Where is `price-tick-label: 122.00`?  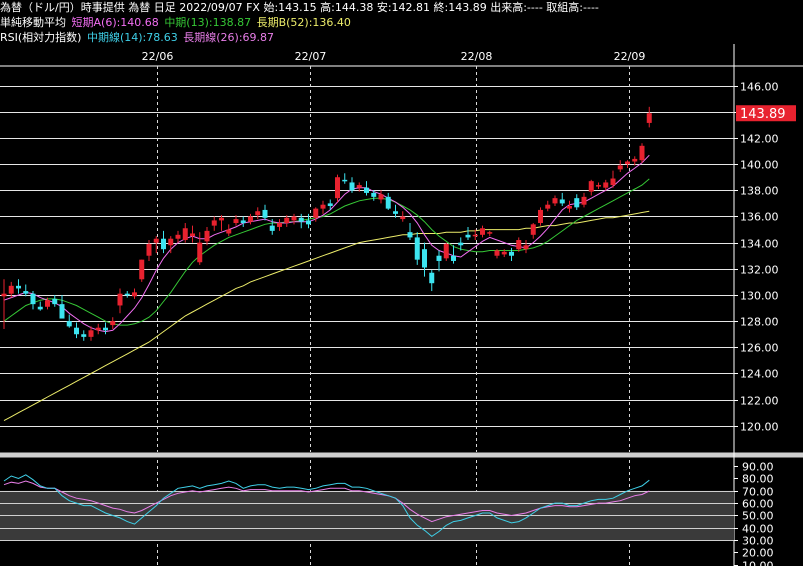 price-tick-label: 122.00 is located at coordinates (759, 401).